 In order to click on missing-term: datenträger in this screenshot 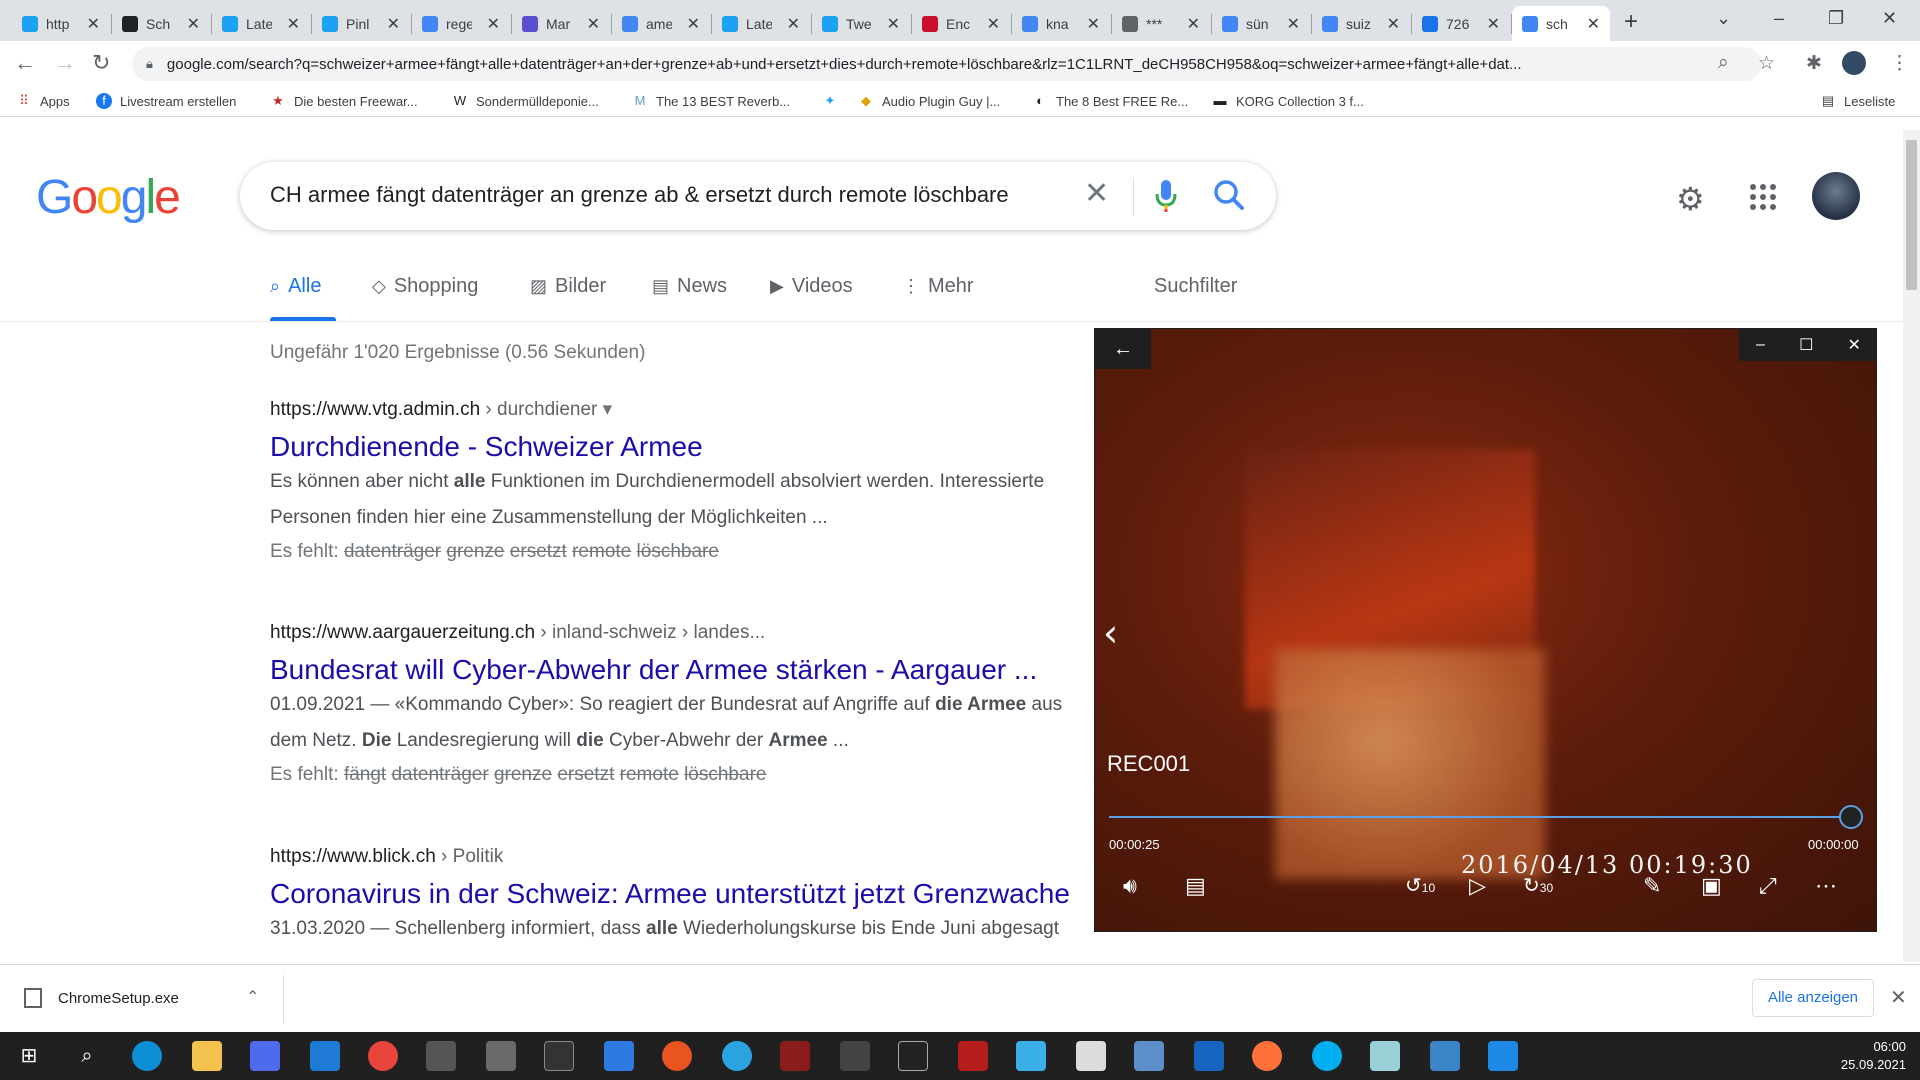, I will do `click(392, 551)`.